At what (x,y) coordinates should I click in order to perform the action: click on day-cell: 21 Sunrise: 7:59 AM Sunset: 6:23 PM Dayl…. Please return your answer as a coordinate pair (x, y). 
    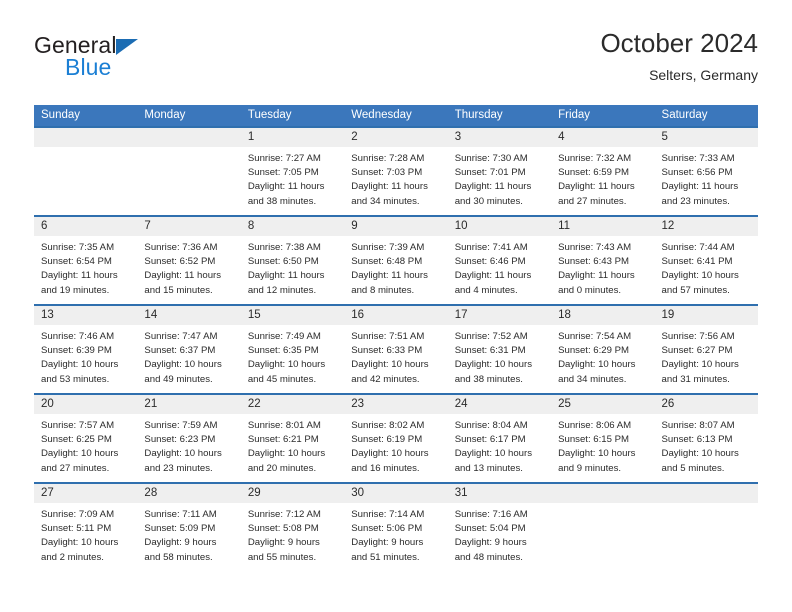
    Looking at the image, I should click on (189, 438).